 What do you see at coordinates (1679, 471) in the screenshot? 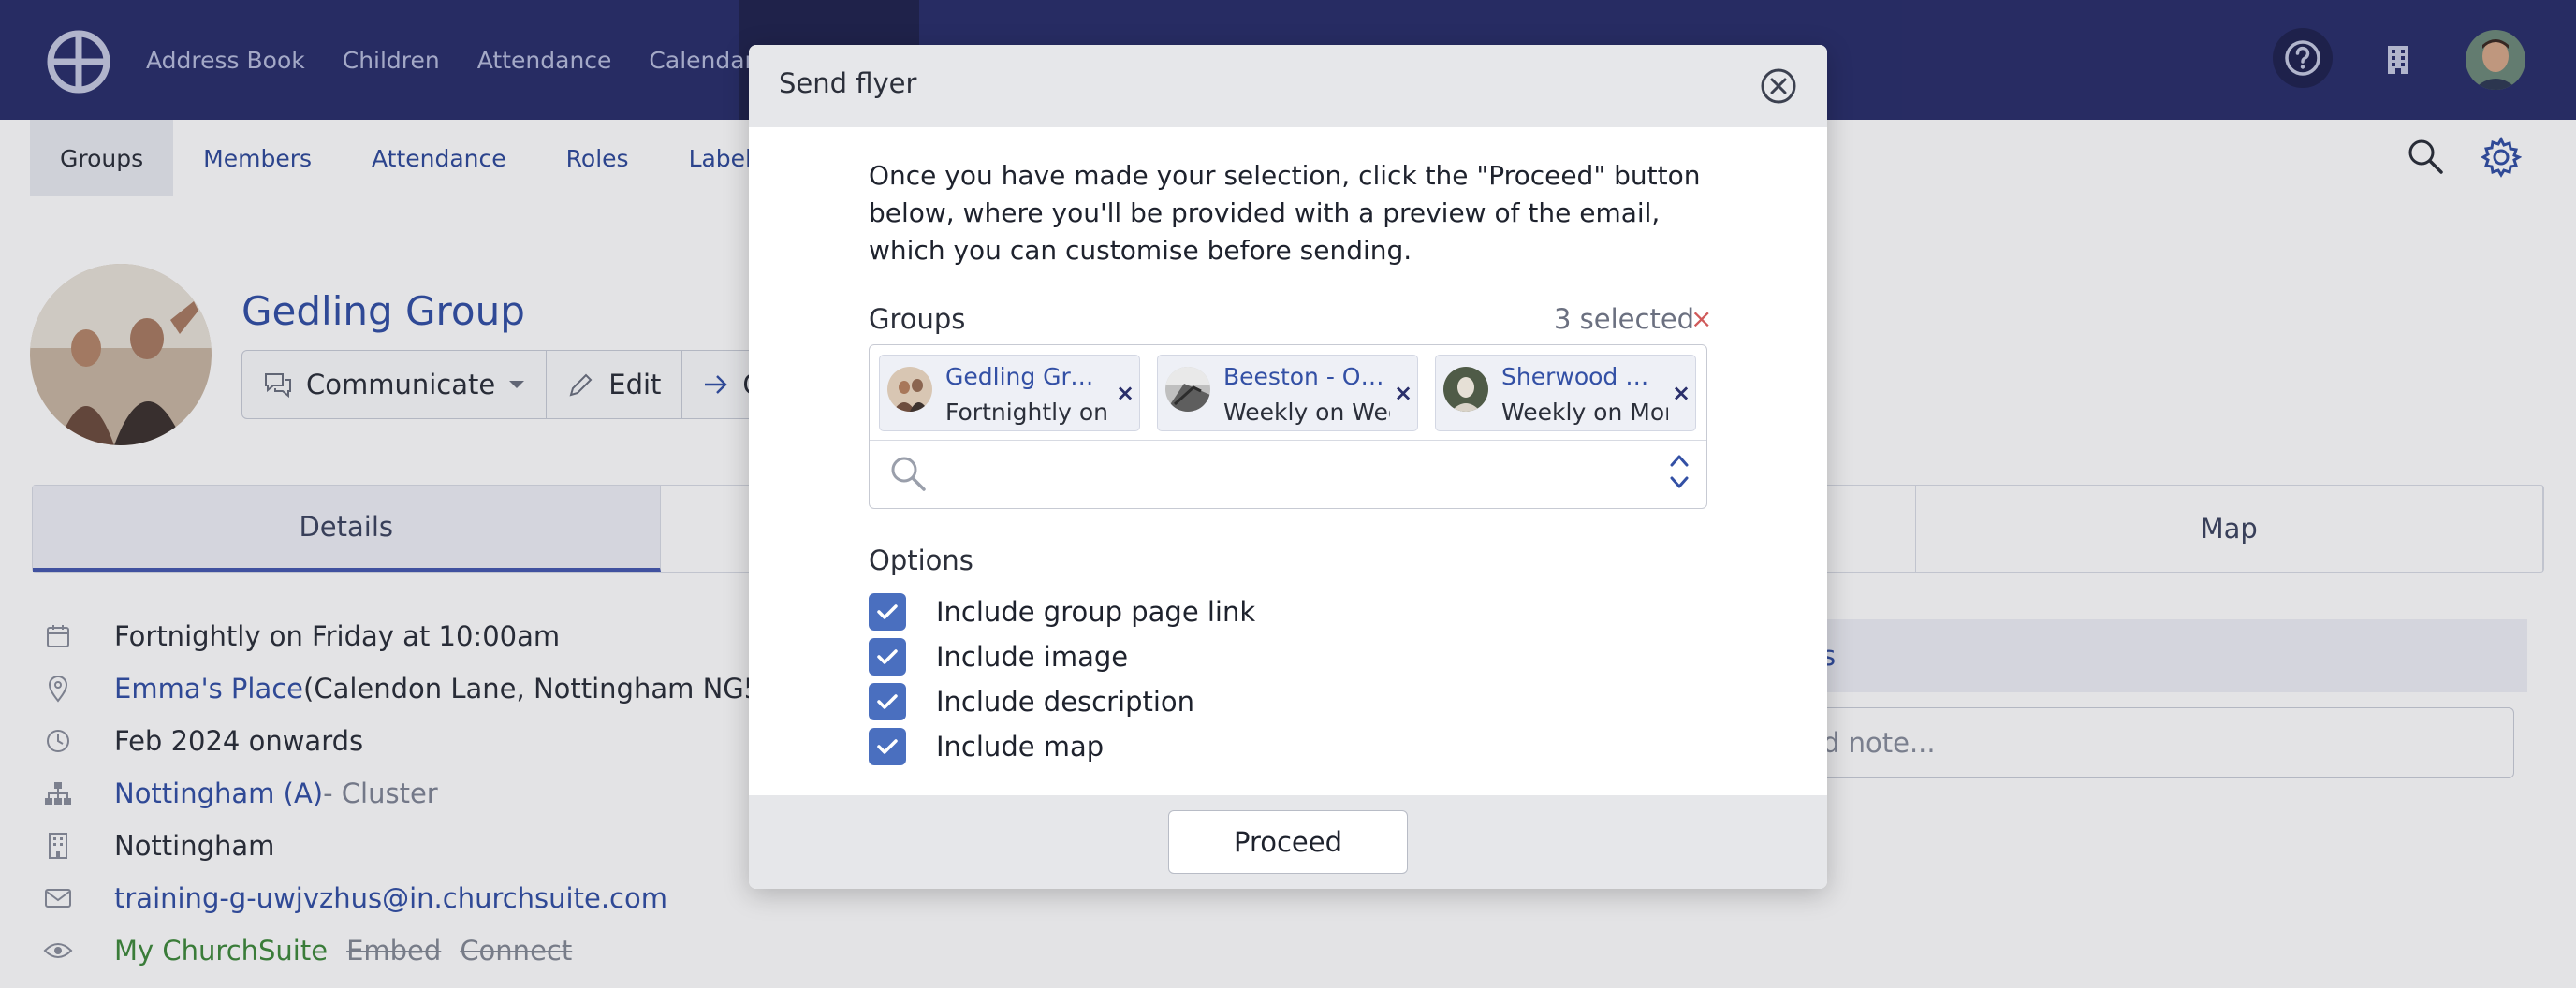
I see `chevron-up-down-icon` at bounding box center [1679, 471].